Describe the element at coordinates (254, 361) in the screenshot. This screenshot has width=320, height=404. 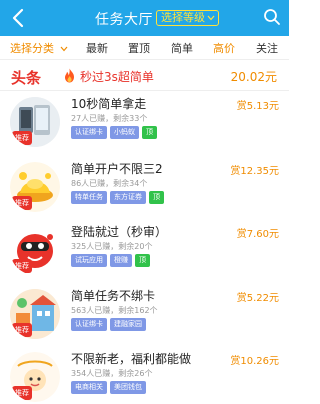
I see `task-reward: 赏10.26元` at that location.